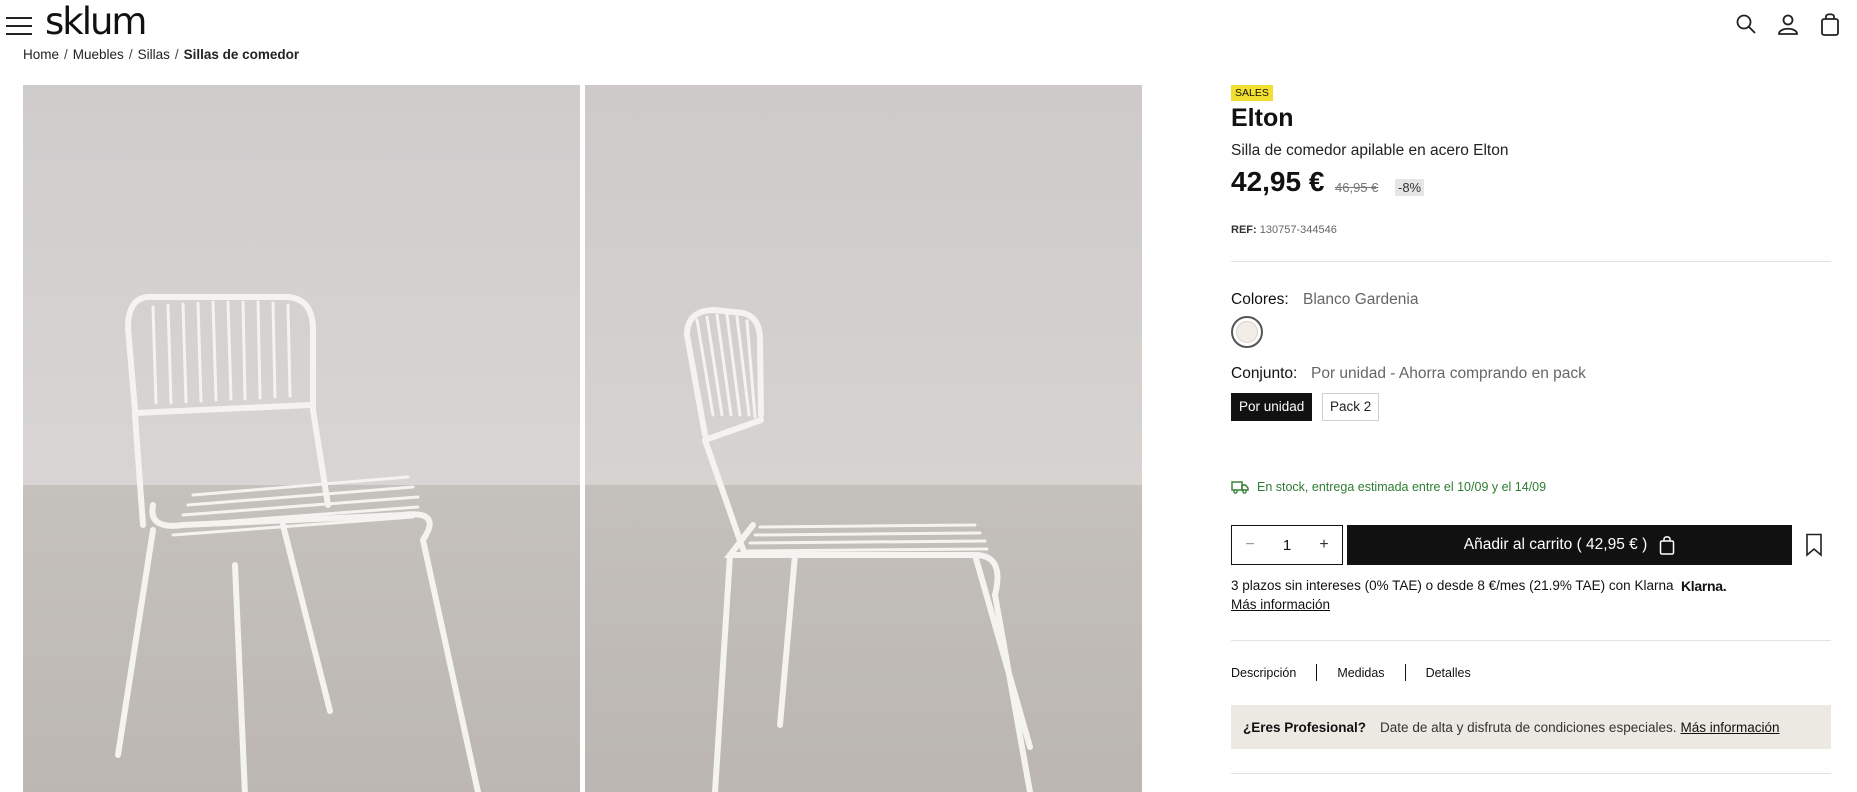 This screenshot has height=792, width=1857. What do you see at coordinates (1704, 586) in the screenshot?
I see `klarna-logo: Klarna.` at bounding box center [1704, 586].